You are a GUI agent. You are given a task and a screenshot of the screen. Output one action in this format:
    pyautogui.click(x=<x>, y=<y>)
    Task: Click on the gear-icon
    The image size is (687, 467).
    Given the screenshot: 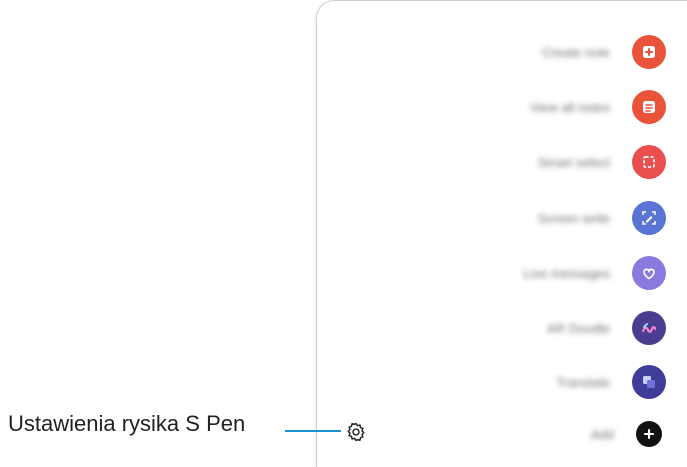 What is the action you would take?
    pyautogui.click(x=356, y=432)
    